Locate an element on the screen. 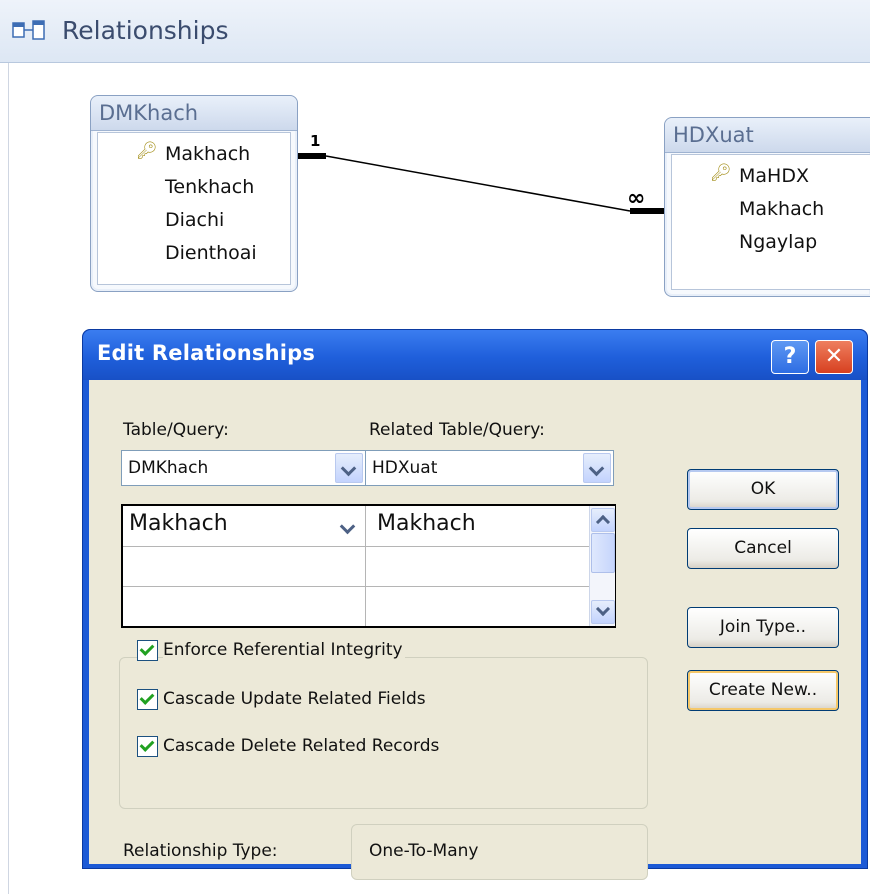  dialog-titlebar: Edit Relationships ? ✕ is located at coordinates (475, 355).